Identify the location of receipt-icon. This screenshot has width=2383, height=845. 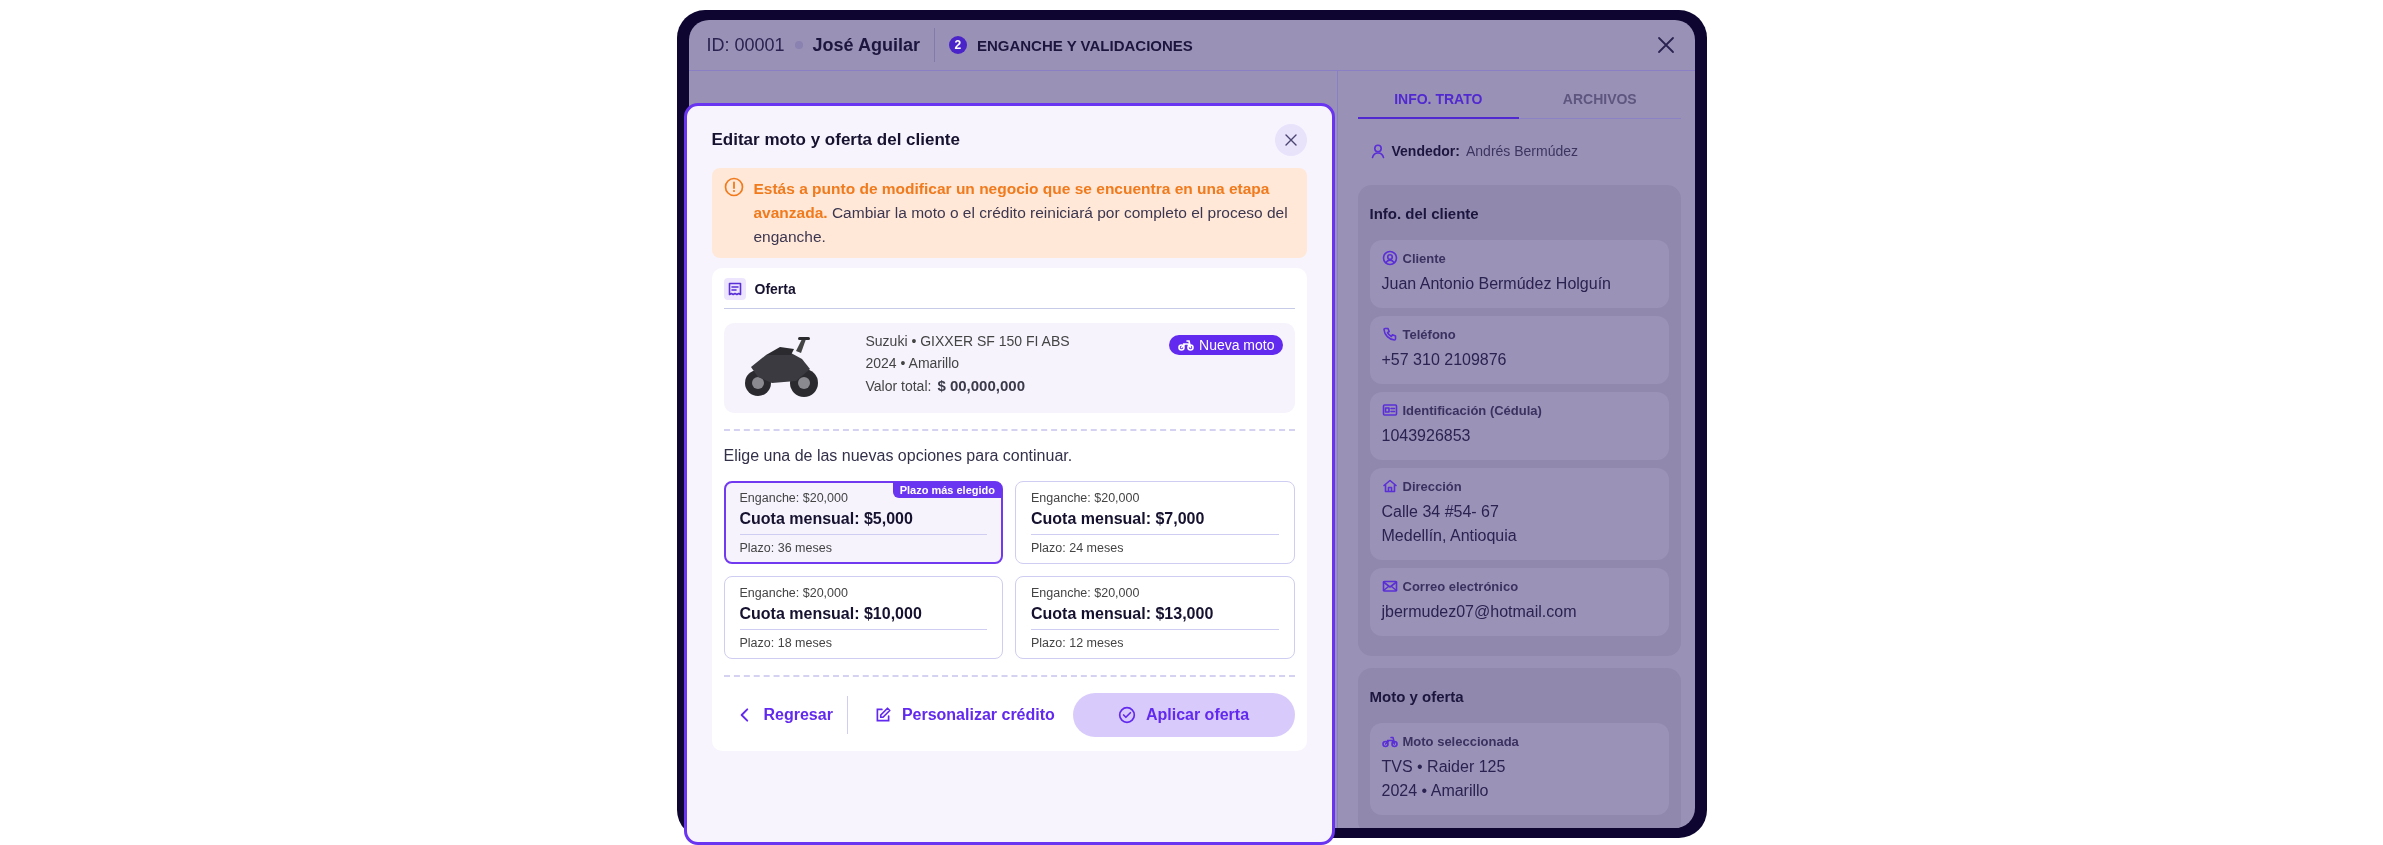
(734, 289).